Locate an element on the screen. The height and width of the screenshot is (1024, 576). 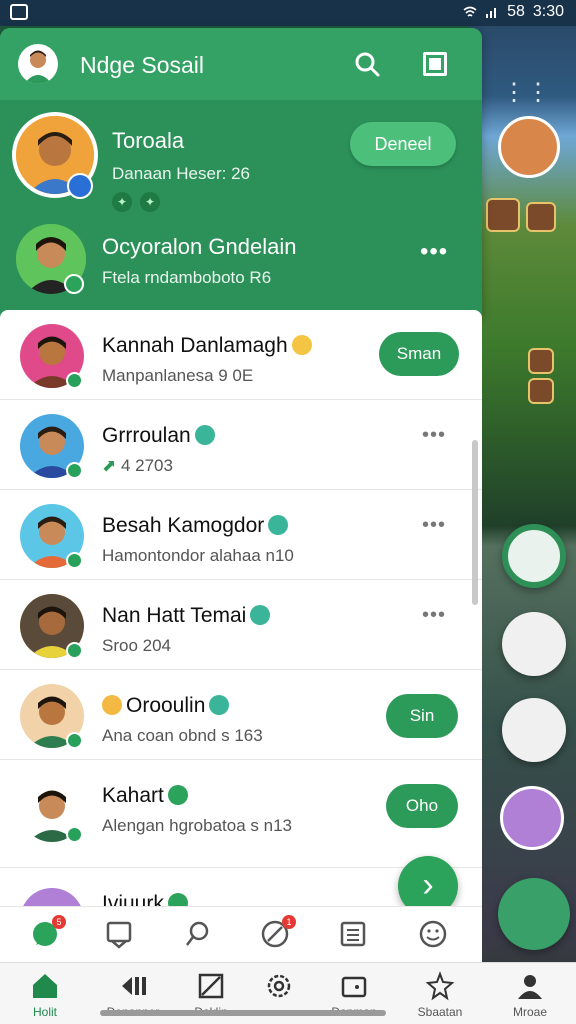
home-indicator is located at coordinates (243, 1013).